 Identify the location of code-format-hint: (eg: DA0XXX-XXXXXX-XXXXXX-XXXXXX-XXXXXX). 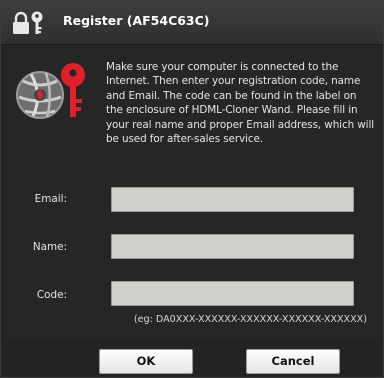
(250, 319).